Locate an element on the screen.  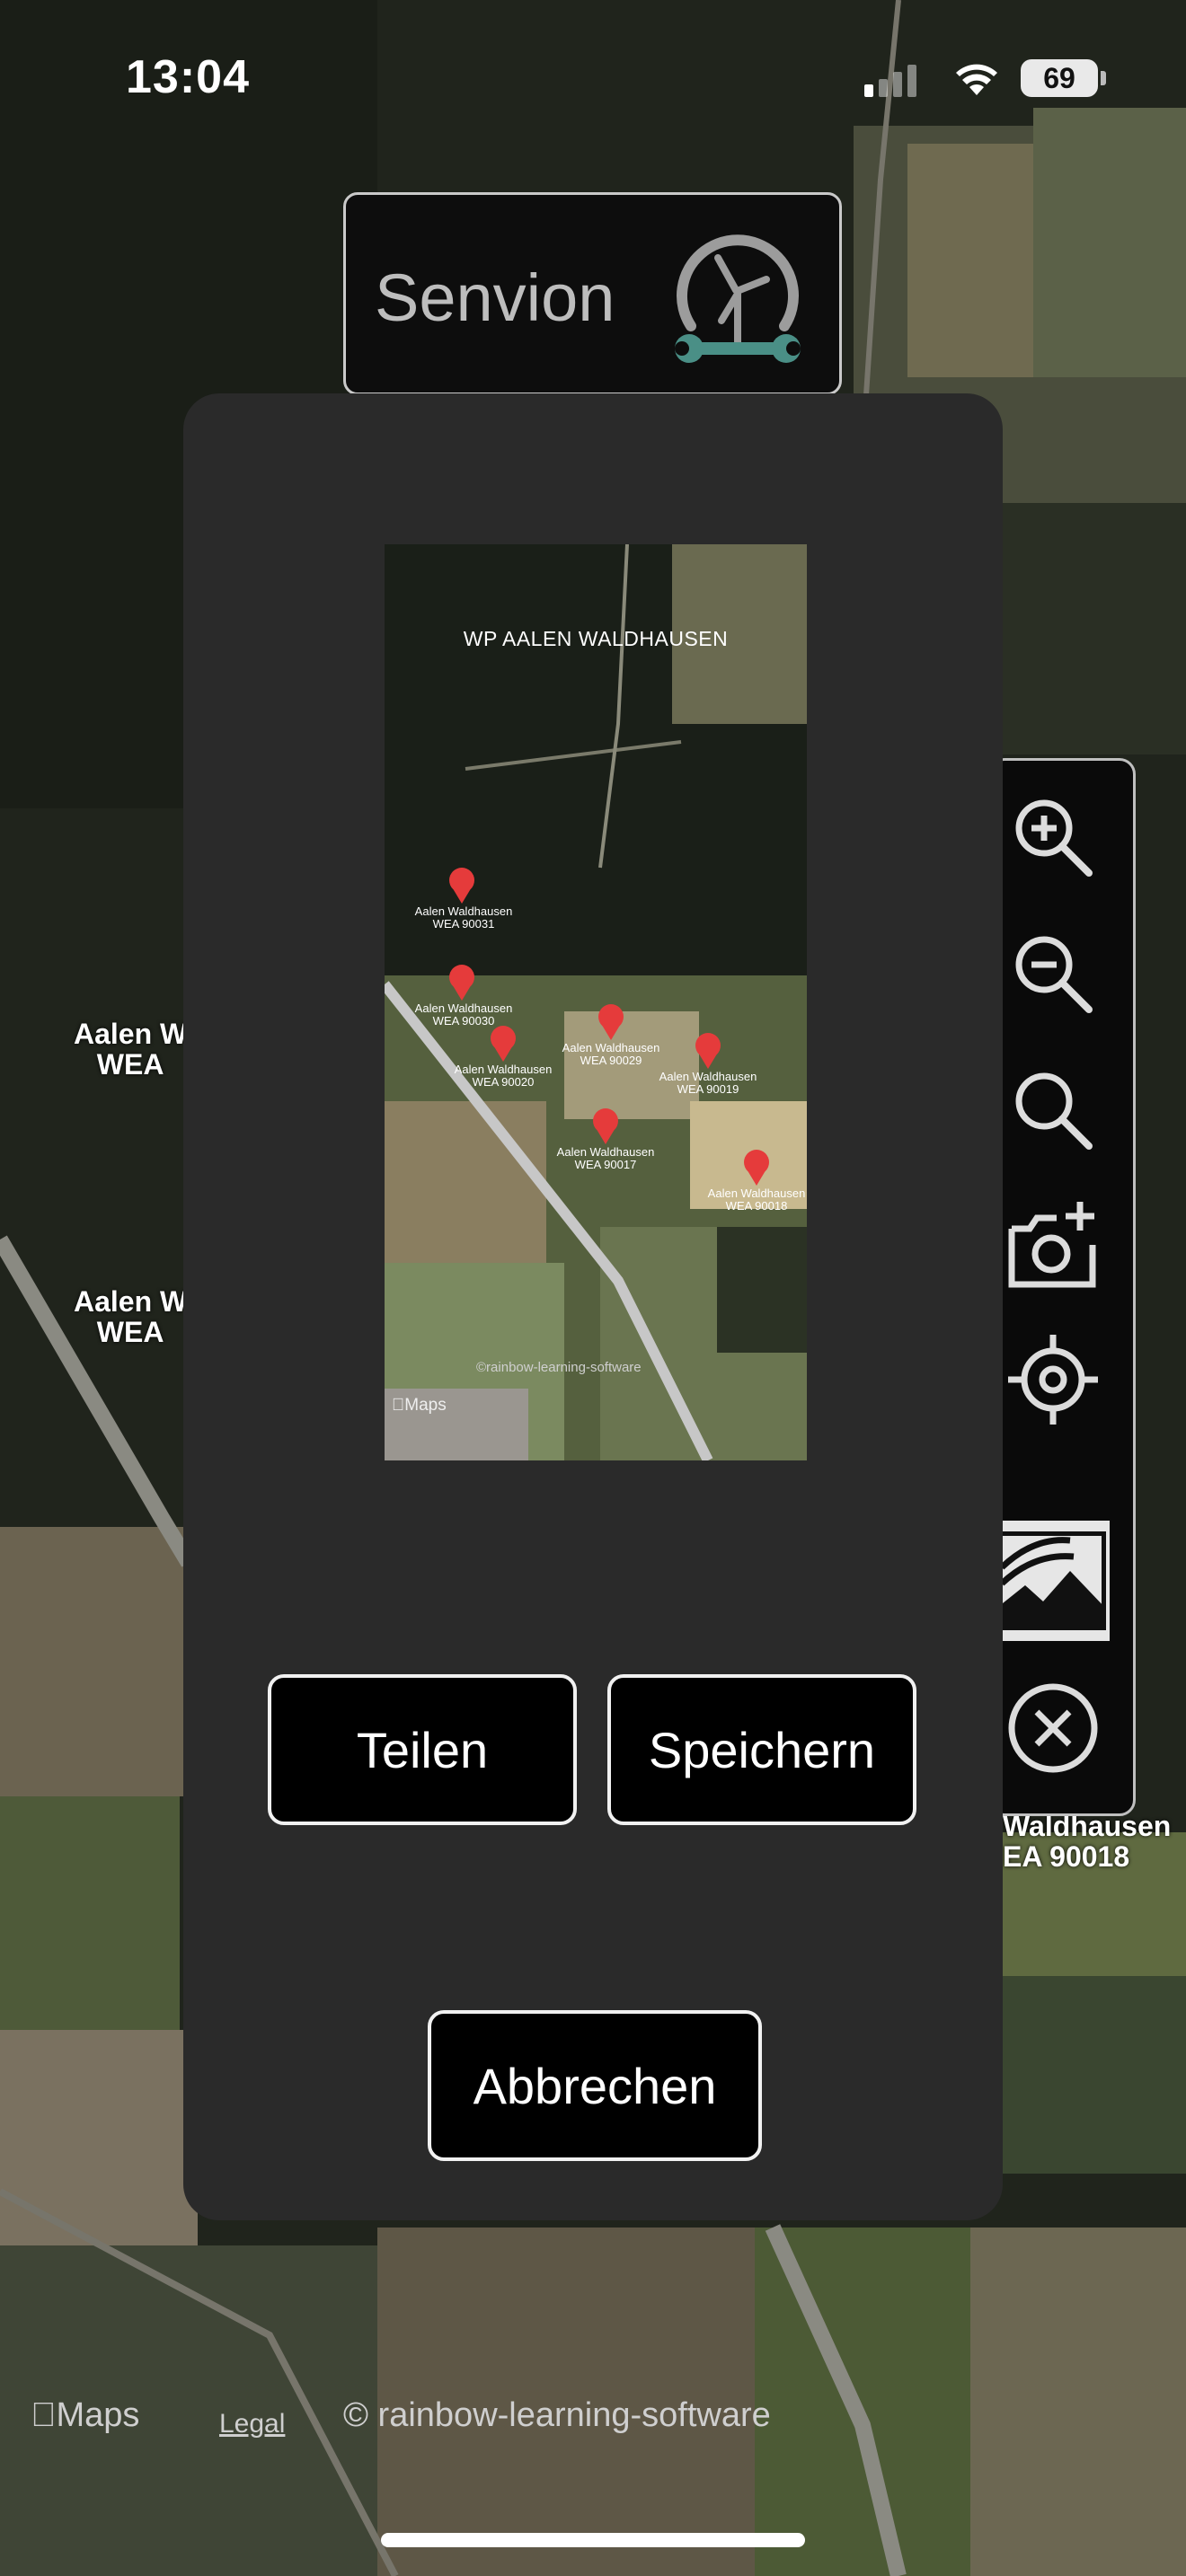
pin-label-line2: WEA 90029 is located at coordinates (611, 1060).